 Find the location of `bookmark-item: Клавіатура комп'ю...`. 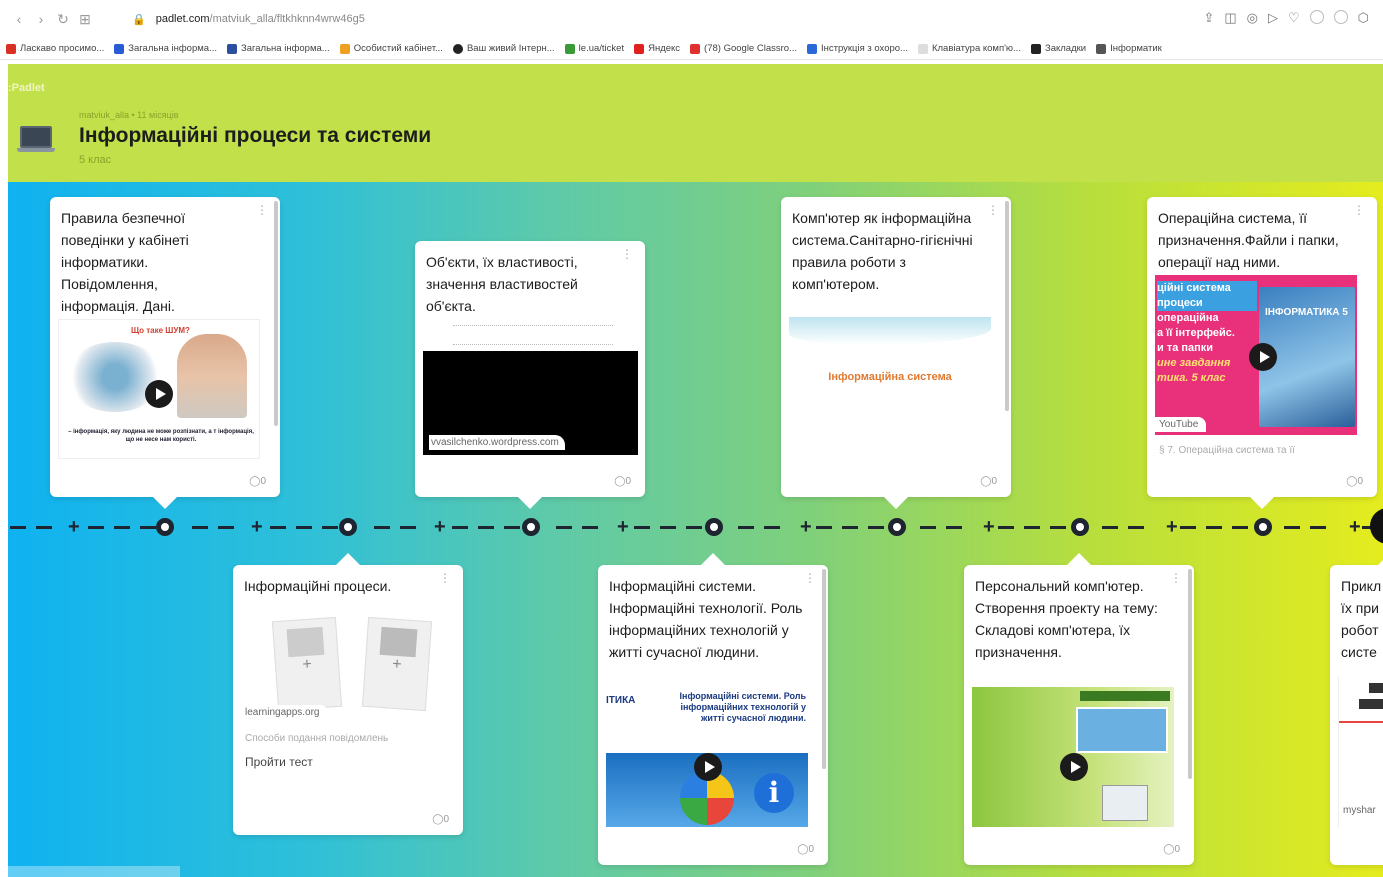

bookmark-item: Клавіатура комп'ю... is located at coordinates (969, 48).